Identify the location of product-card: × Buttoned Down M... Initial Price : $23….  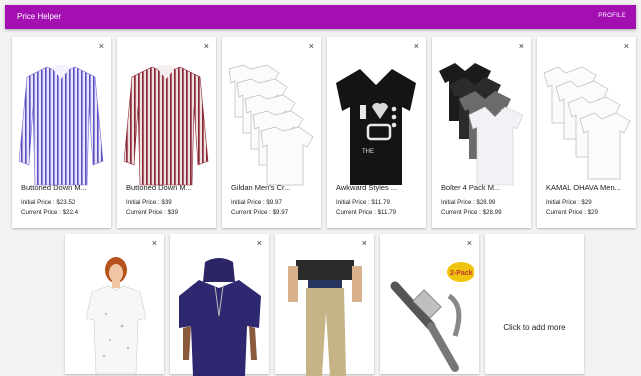
(61, 132).